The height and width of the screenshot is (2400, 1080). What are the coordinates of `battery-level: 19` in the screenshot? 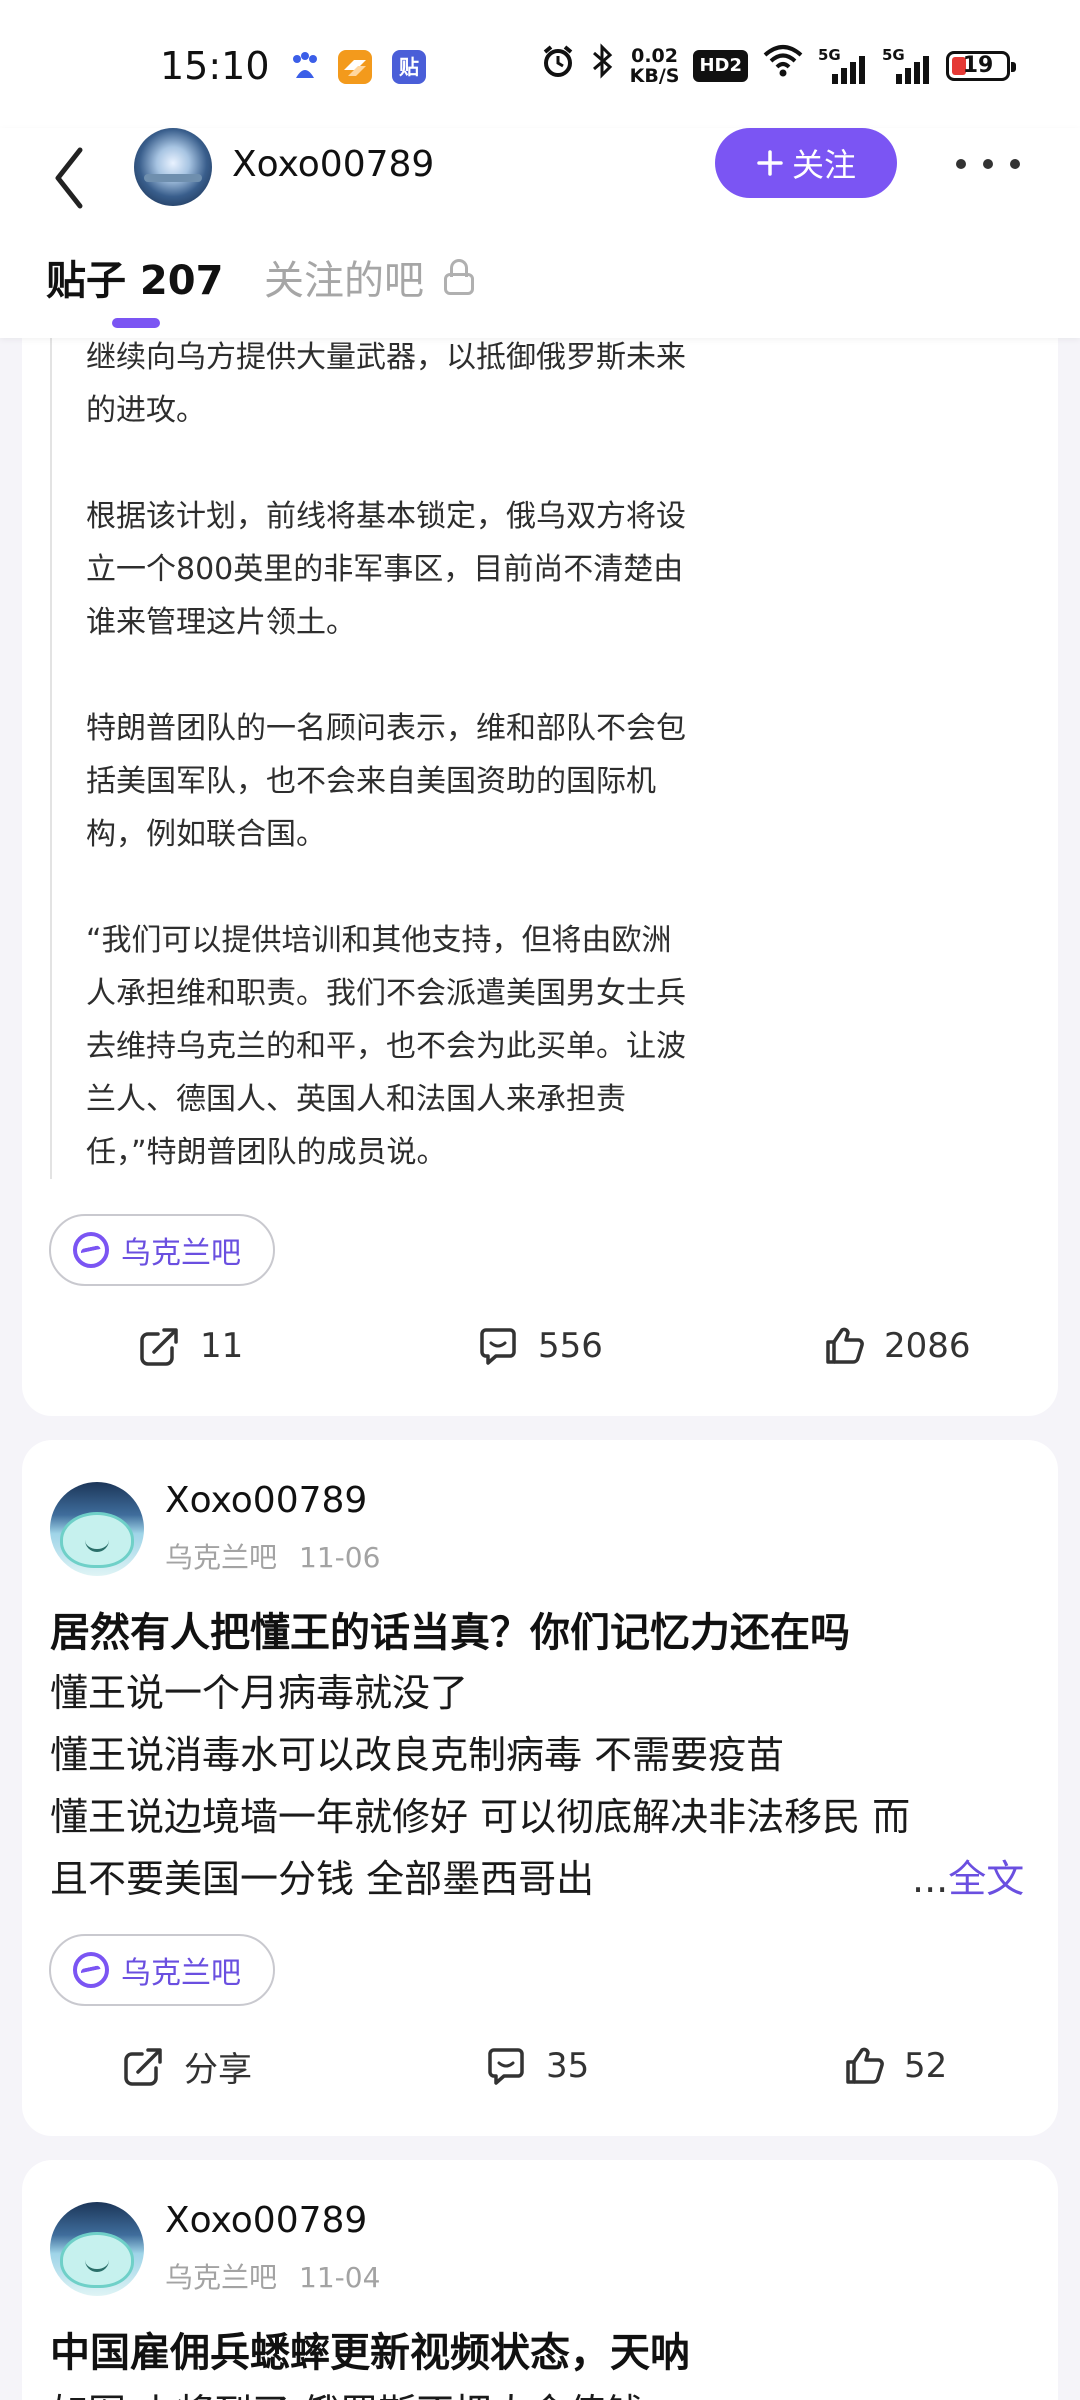 It's located at (978, 65).